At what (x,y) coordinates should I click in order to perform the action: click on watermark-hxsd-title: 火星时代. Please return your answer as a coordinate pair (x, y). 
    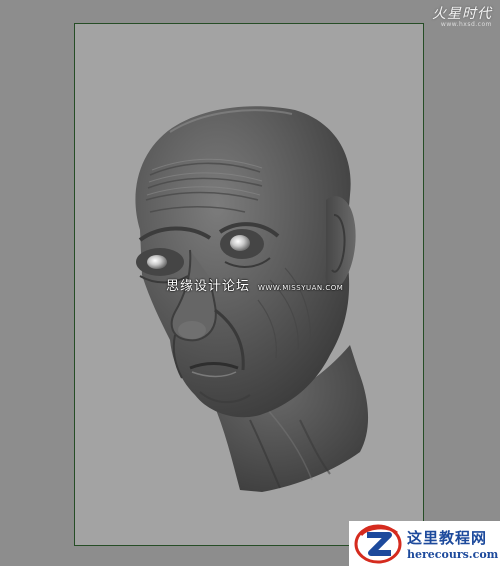
    Looking at the image, I should click on (462, 14).